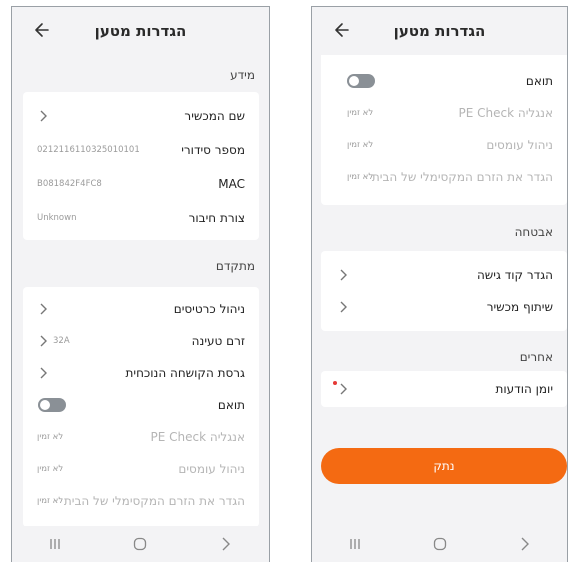 This screenshot has width=570, height=562. What do you see at coordinates (218, 341) in the screenshot?
I see `row-label: זרם טעינה` at bounding box center [218, 341].